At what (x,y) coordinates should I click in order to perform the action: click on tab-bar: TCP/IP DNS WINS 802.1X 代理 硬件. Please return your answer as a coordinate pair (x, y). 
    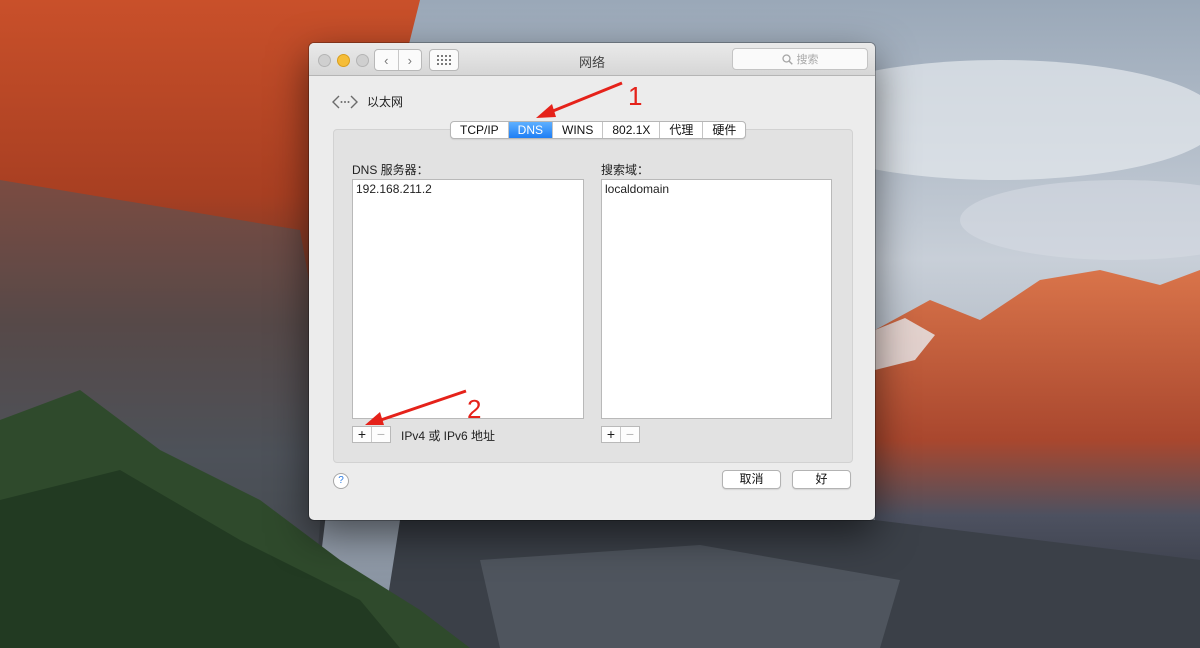
    Looking at the image, I should click on (598, 130).